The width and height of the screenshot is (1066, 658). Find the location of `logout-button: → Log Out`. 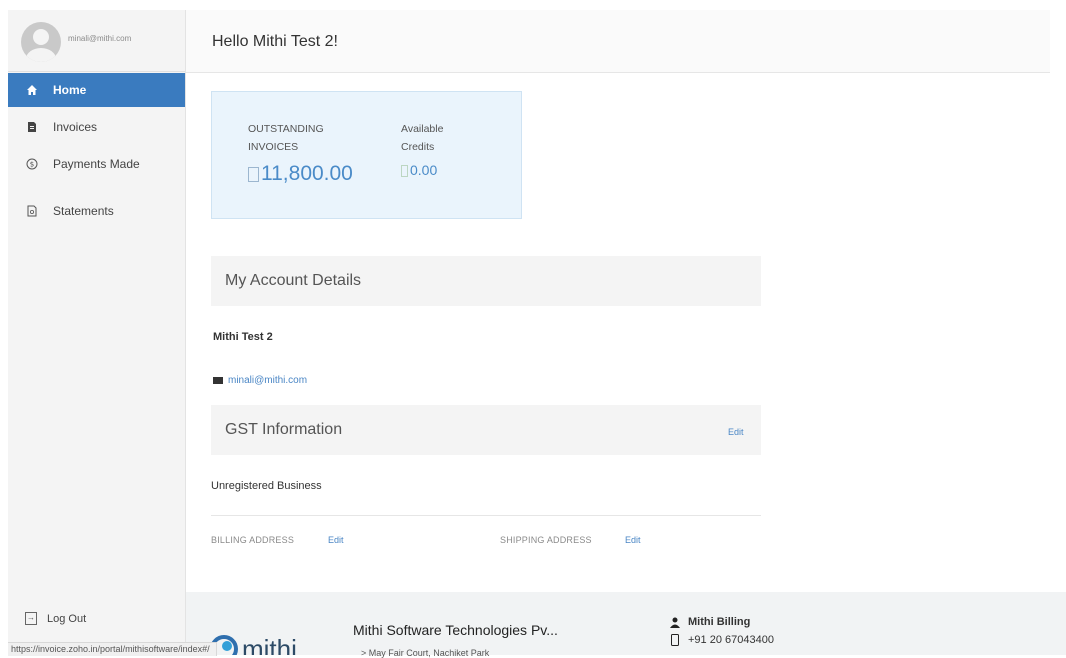

logout-button: → Log Out is located at coordinates (55, 618).